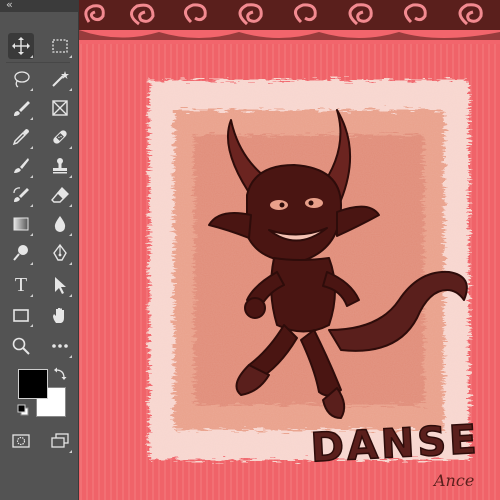 The image size is (500, 500). Describe the element at coordinates (33, 384) in the screenshot. I see `foreground-color-swatch` at that location.